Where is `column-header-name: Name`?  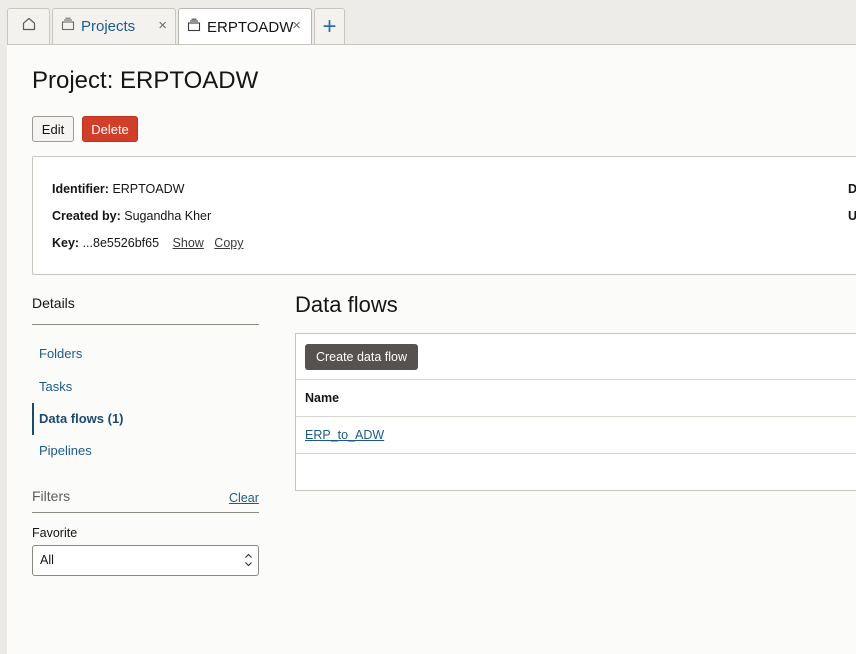 column-header-name: Name is located at coordinates (322, 398).